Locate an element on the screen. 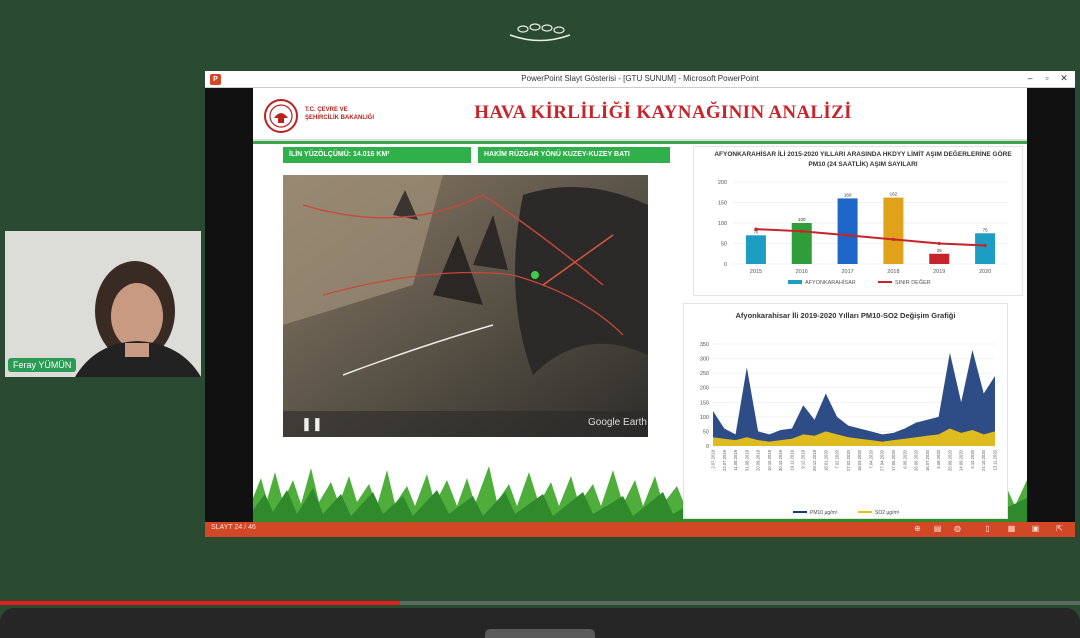 The width and height of the screenshot is (1080, 638). home-indicator is located at coordinates (540, 633).